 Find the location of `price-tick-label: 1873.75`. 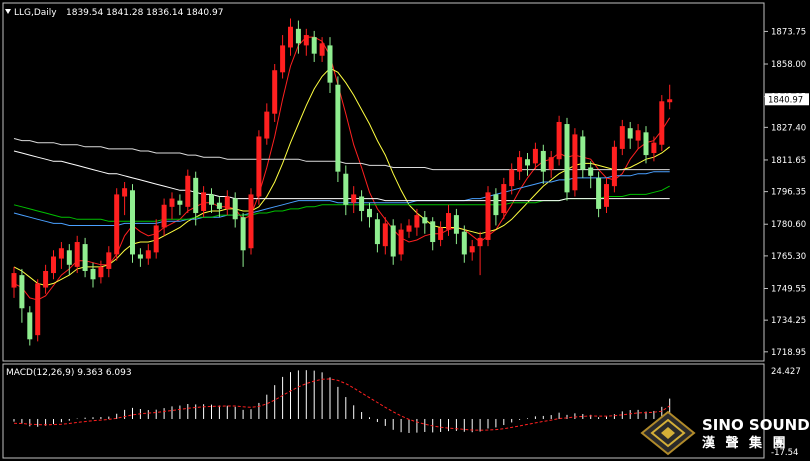

price-tick-label: 1873.75 is located at coordinates (788, 32).